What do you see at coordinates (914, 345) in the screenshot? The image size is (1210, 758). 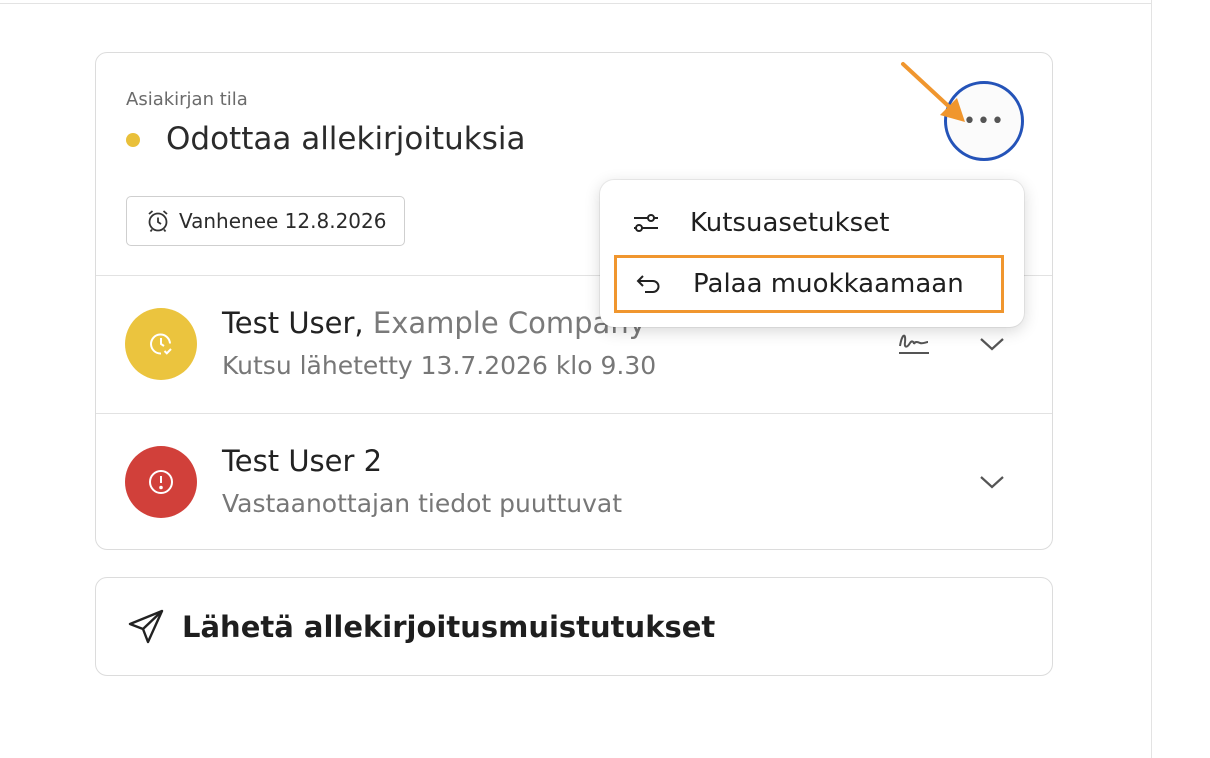 I see `signature-icon` at bounding box center [914, 345].